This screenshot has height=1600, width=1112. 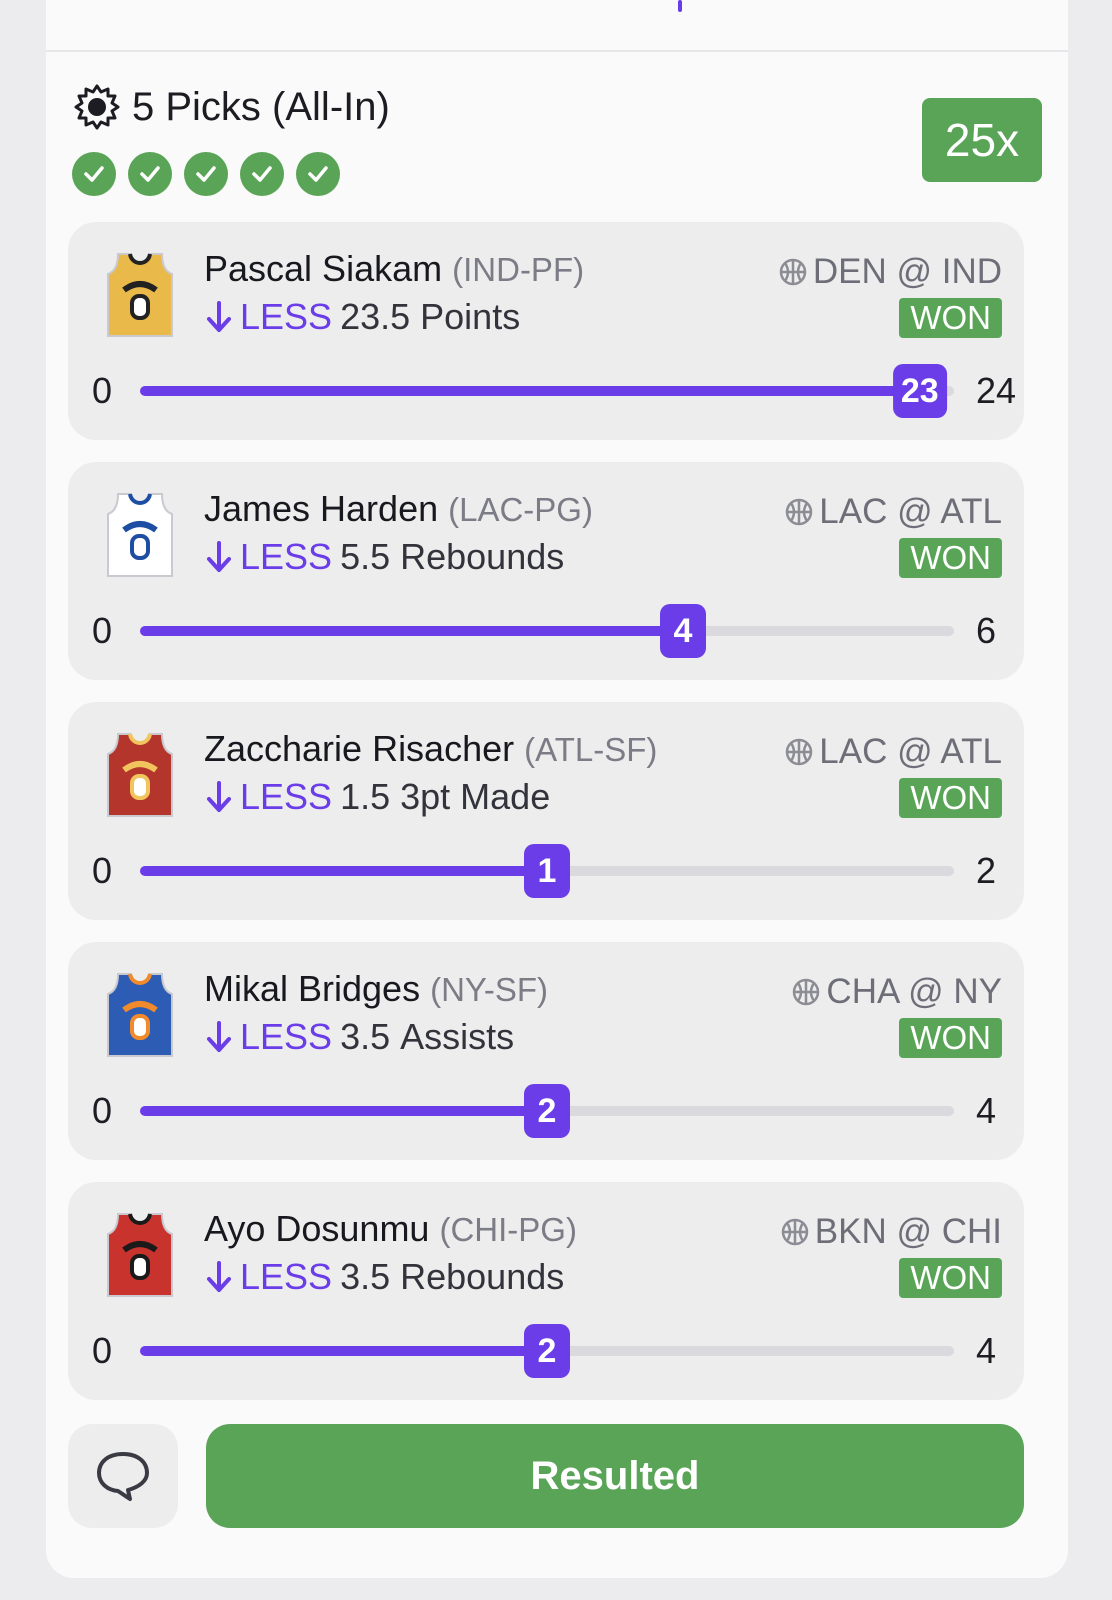 I want to click on stat-type: 3pt Made, so click(x=475, y=796).